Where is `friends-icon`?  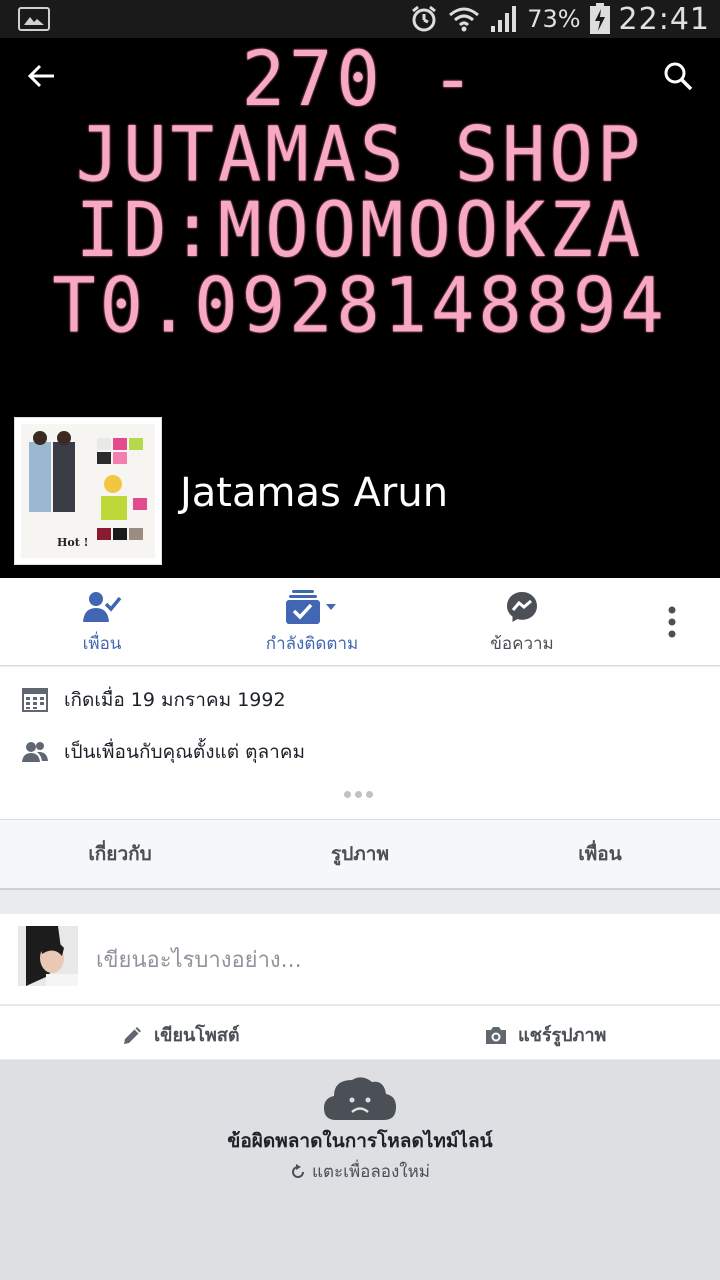
friends-icon is located at coordinates (35, 752).